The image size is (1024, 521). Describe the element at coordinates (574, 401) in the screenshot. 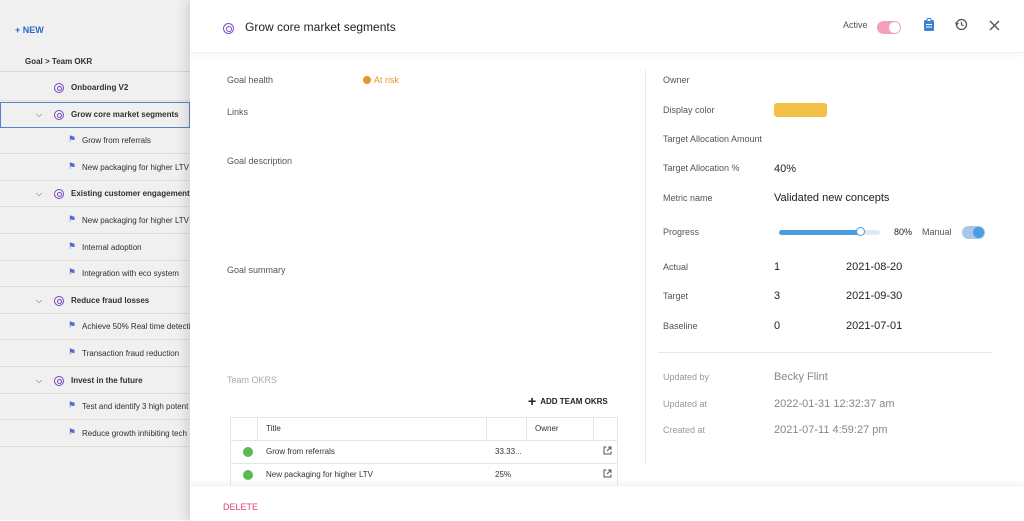

I see `add-team-okrs-label: ADD TEAM OKRS` at that location.